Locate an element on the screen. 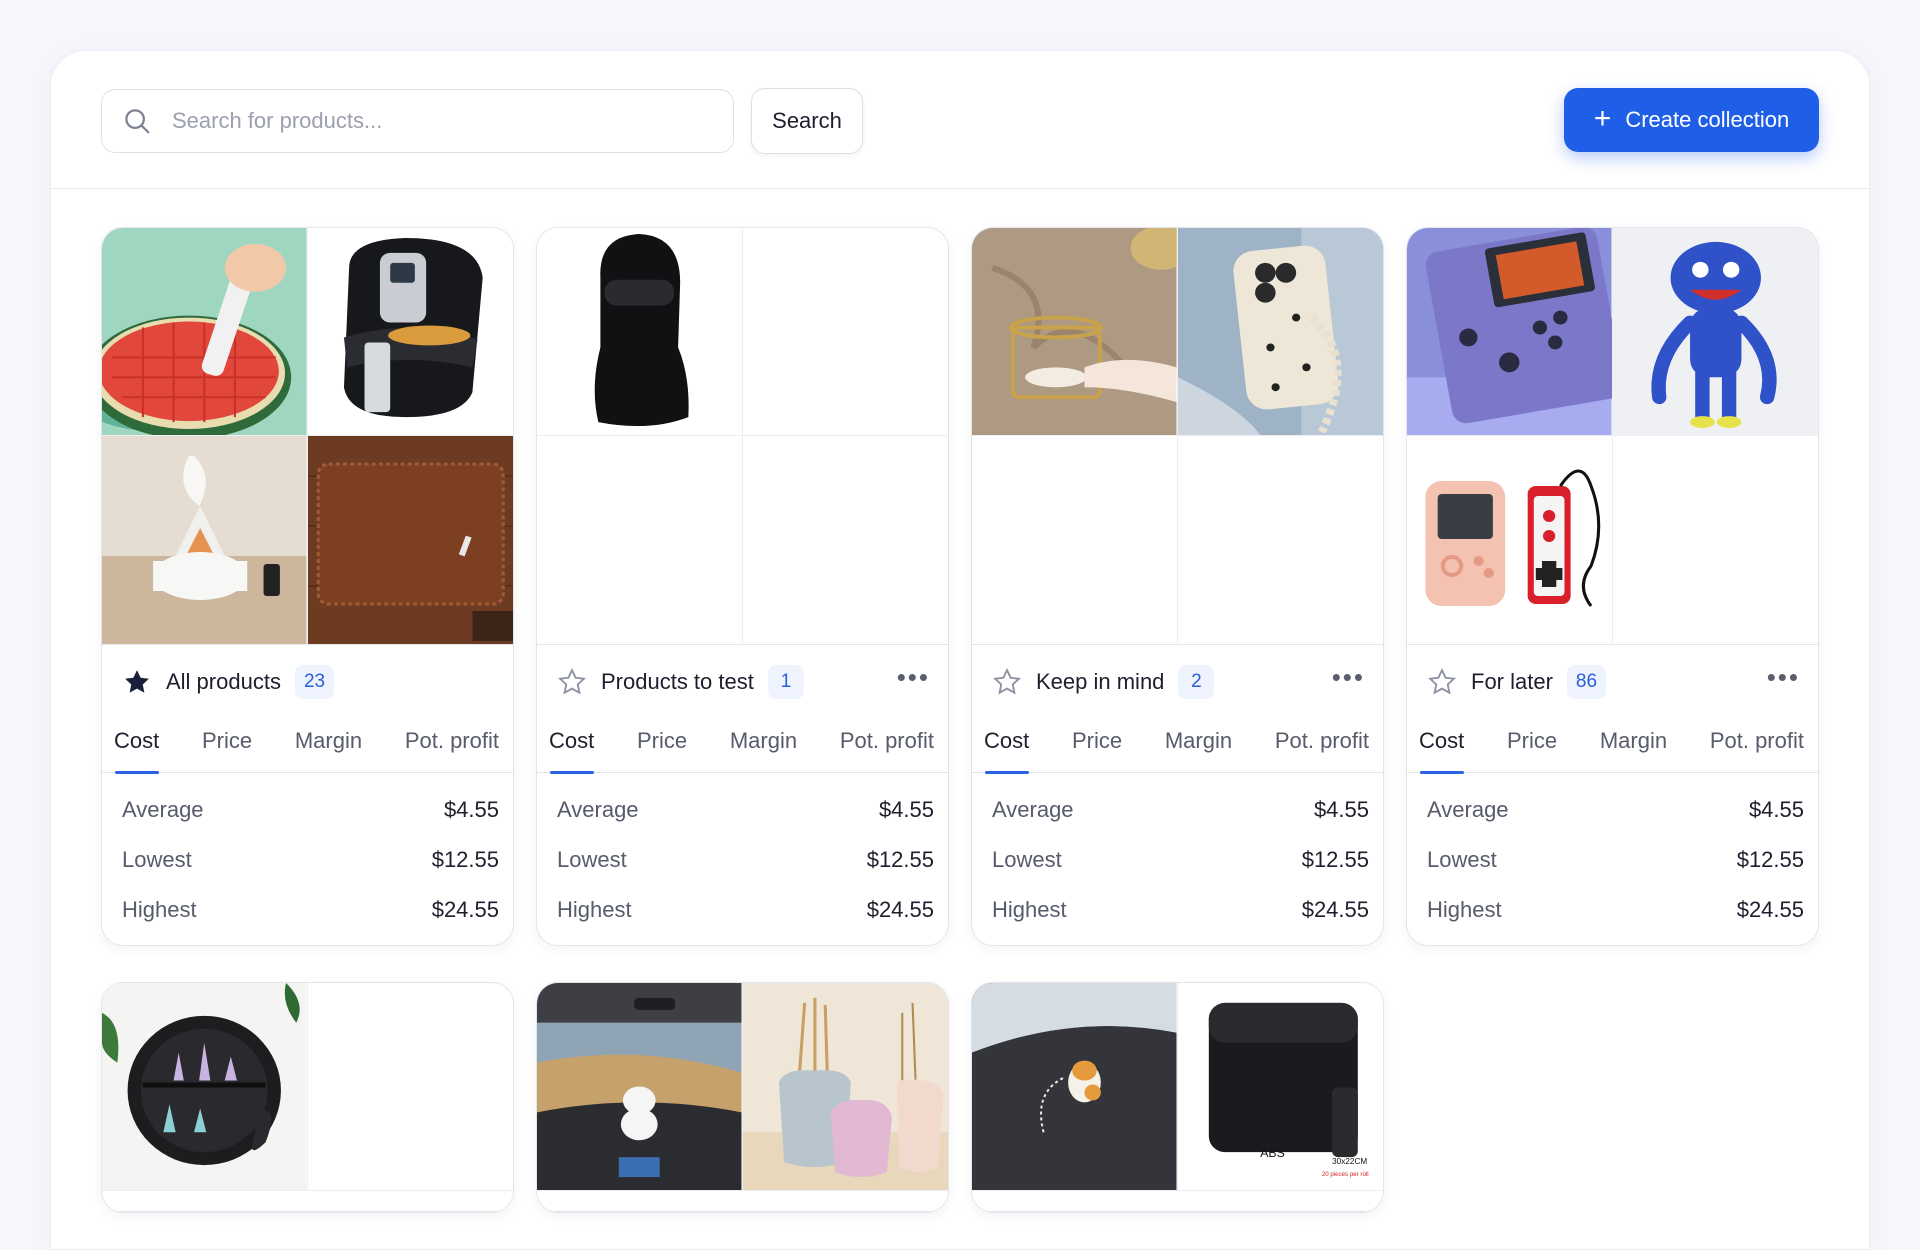  search-field is located at coordinates (417, 121).